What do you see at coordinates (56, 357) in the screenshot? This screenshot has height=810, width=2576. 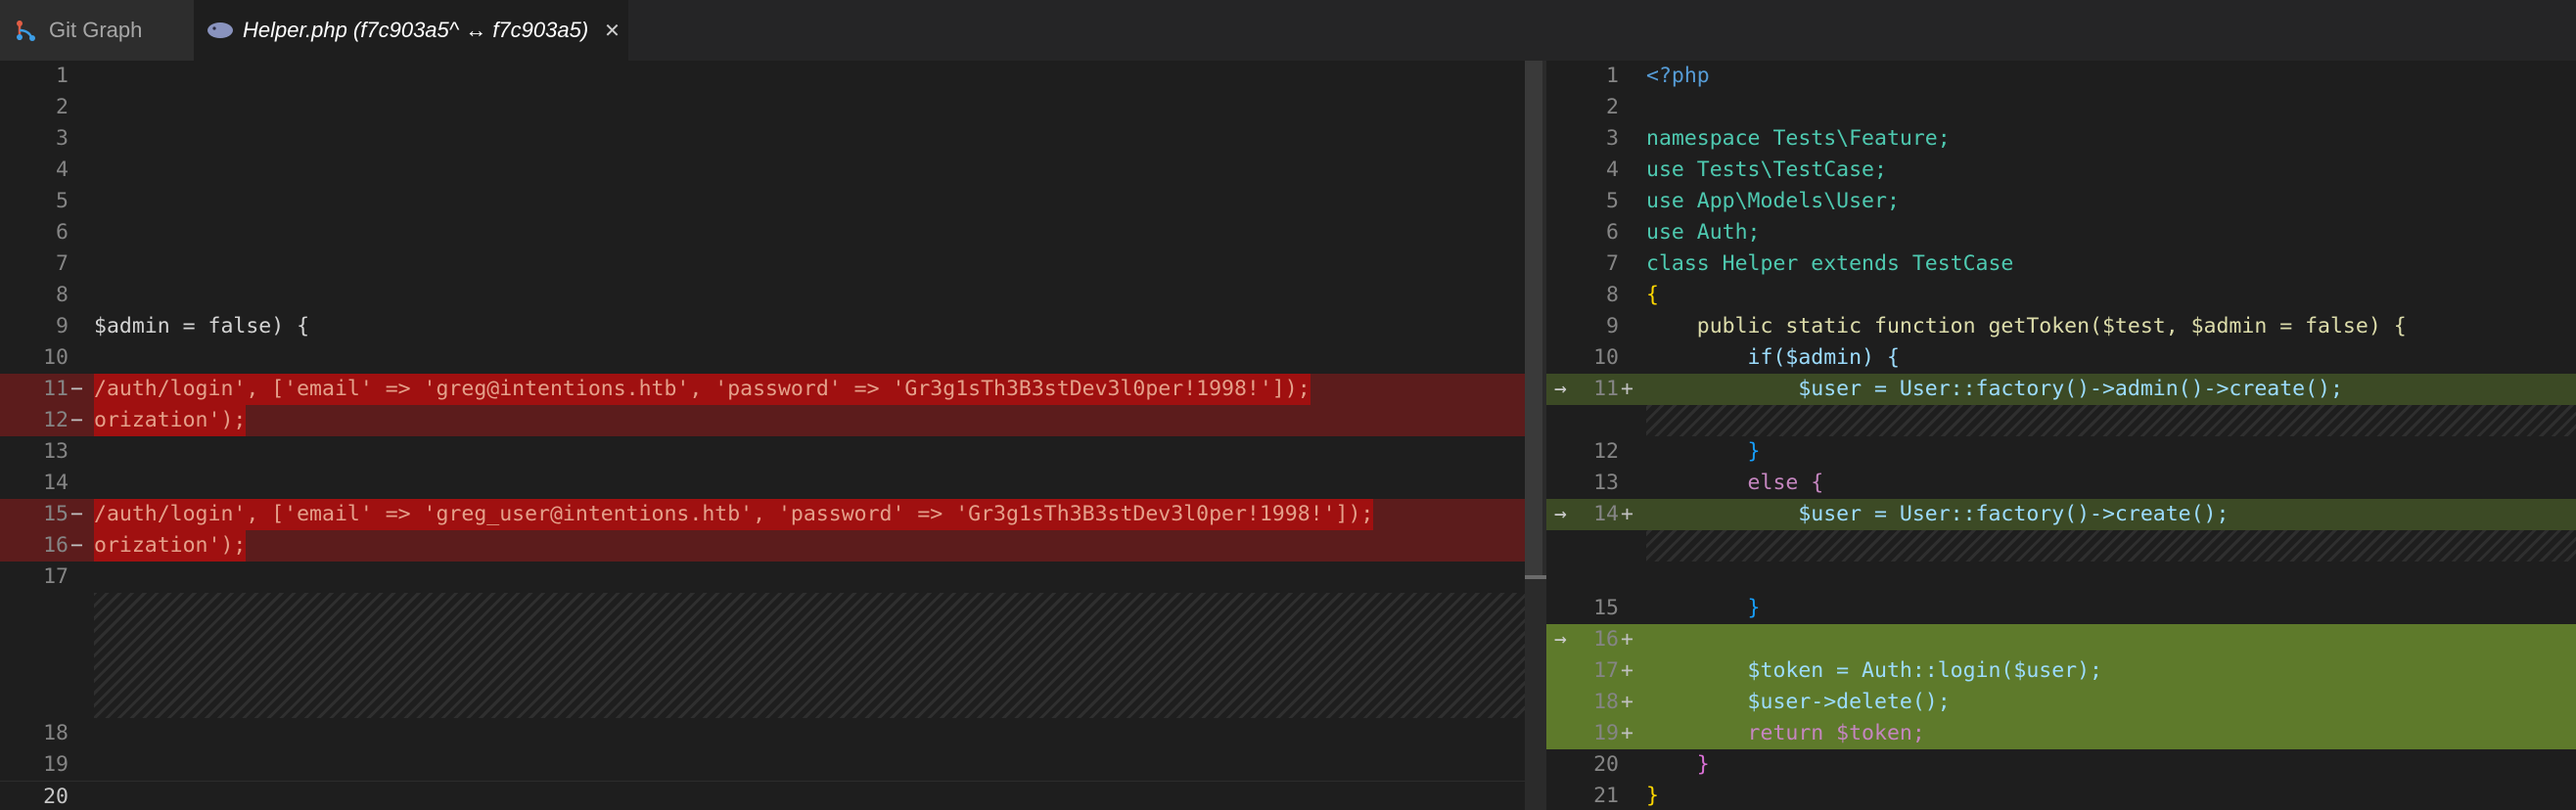 I see `line-number: 10` at bounding box center [56, 357].